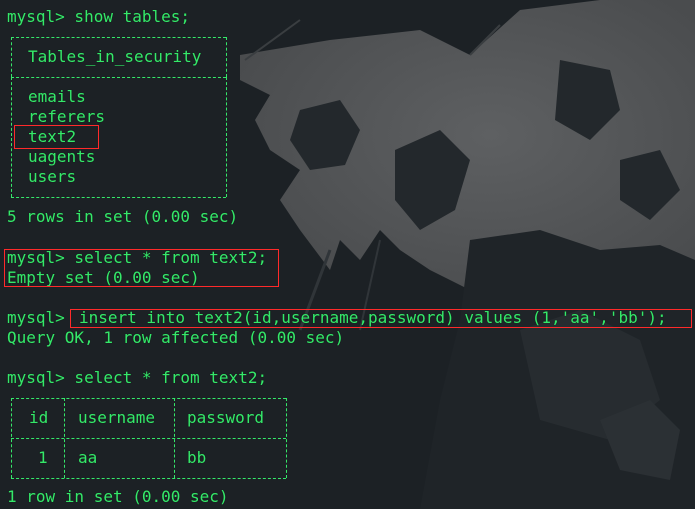 This screenshot has width=695, height=509. Describe the element at coordinates (56, 137) in the screenshot. I see `highlight-box-text2` at that location.